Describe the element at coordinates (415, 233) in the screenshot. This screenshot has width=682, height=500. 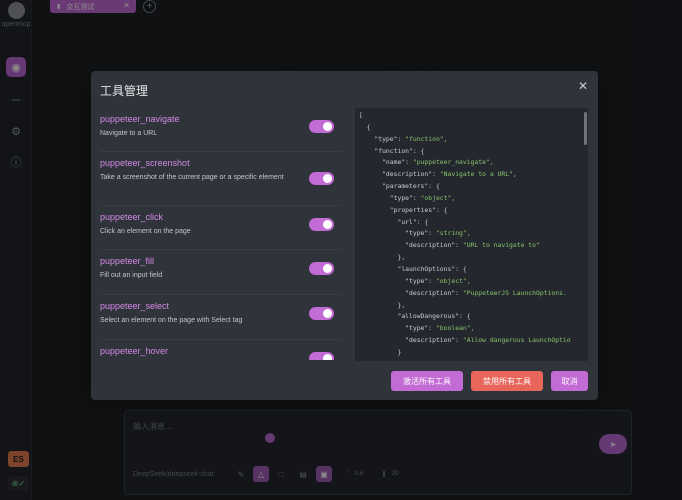
I see `code-line: "type": "string",` at that location.